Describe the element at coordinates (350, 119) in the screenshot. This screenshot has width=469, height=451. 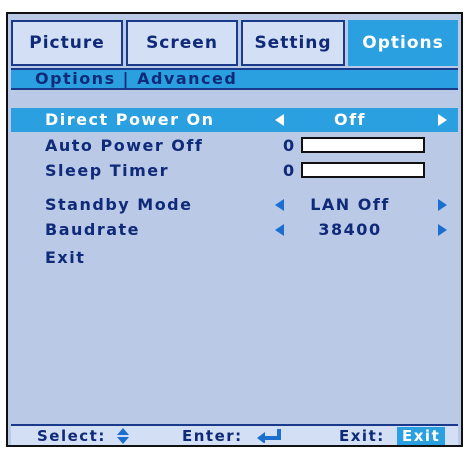
I see `menu-item-value: Off` at that location.